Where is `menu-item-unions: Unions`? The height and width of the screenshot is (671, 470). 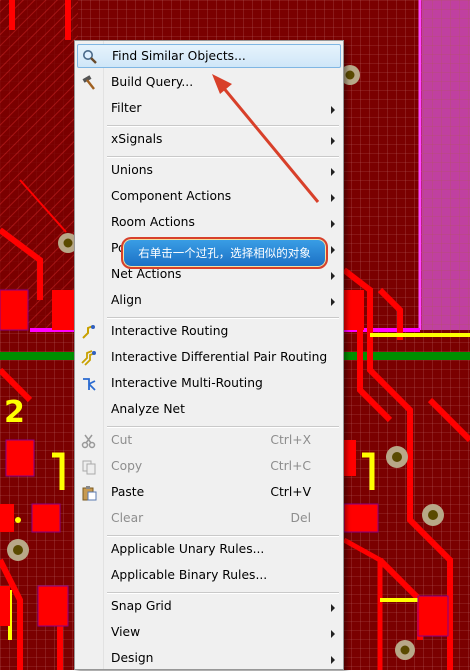 menu-item-unions: Unions is located at coordinates (209, 171).